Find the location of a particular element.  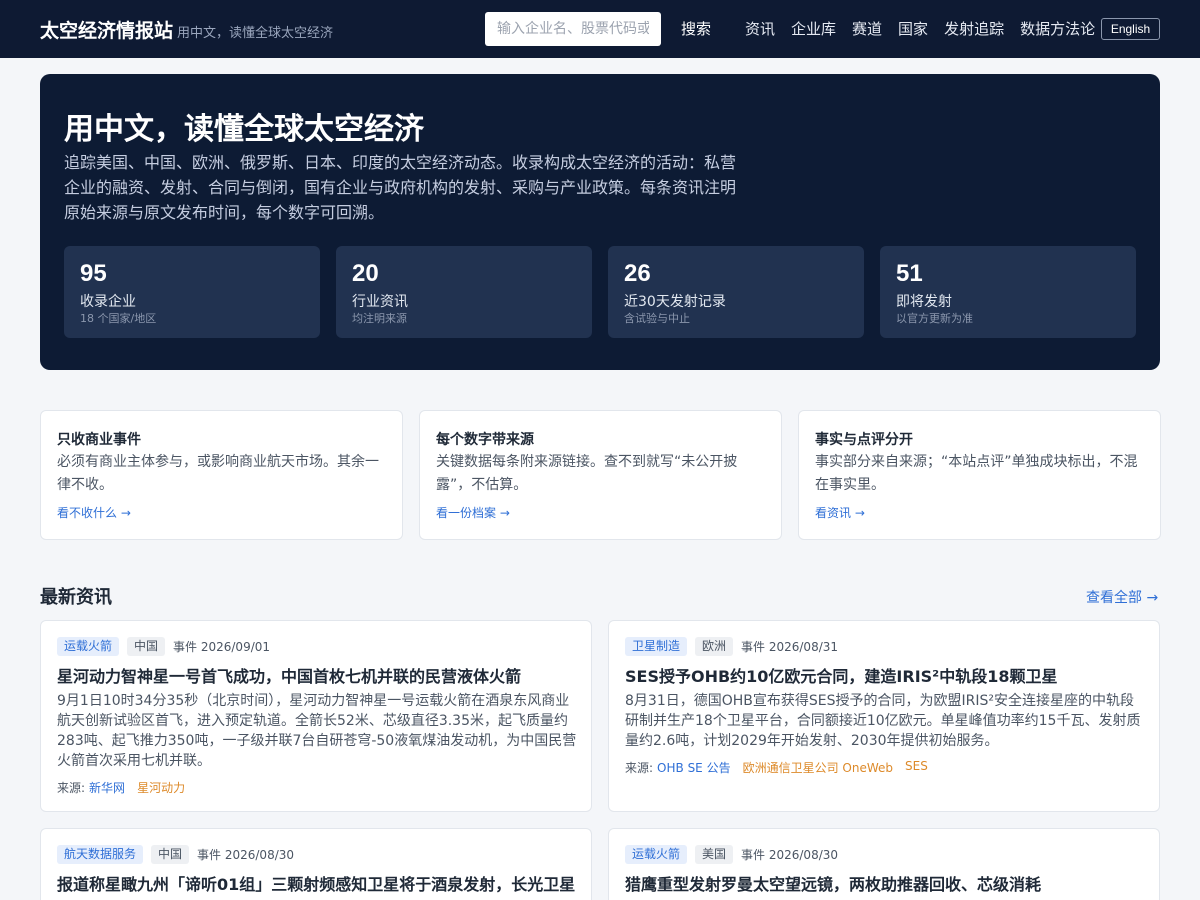

nav-item-companies: 企业库 is located at coordinates (813, 28).